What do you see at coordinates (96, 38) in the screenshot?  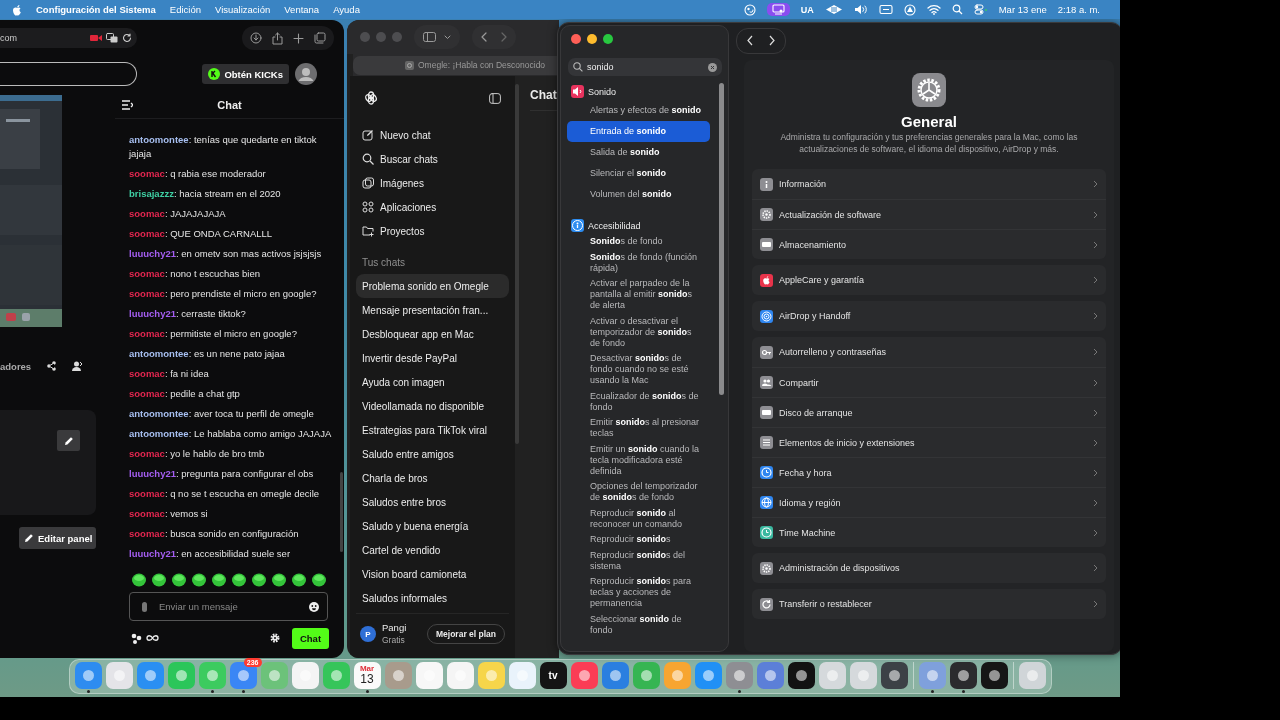 I see `video-camera-icon` at bounding box center [96, 38].